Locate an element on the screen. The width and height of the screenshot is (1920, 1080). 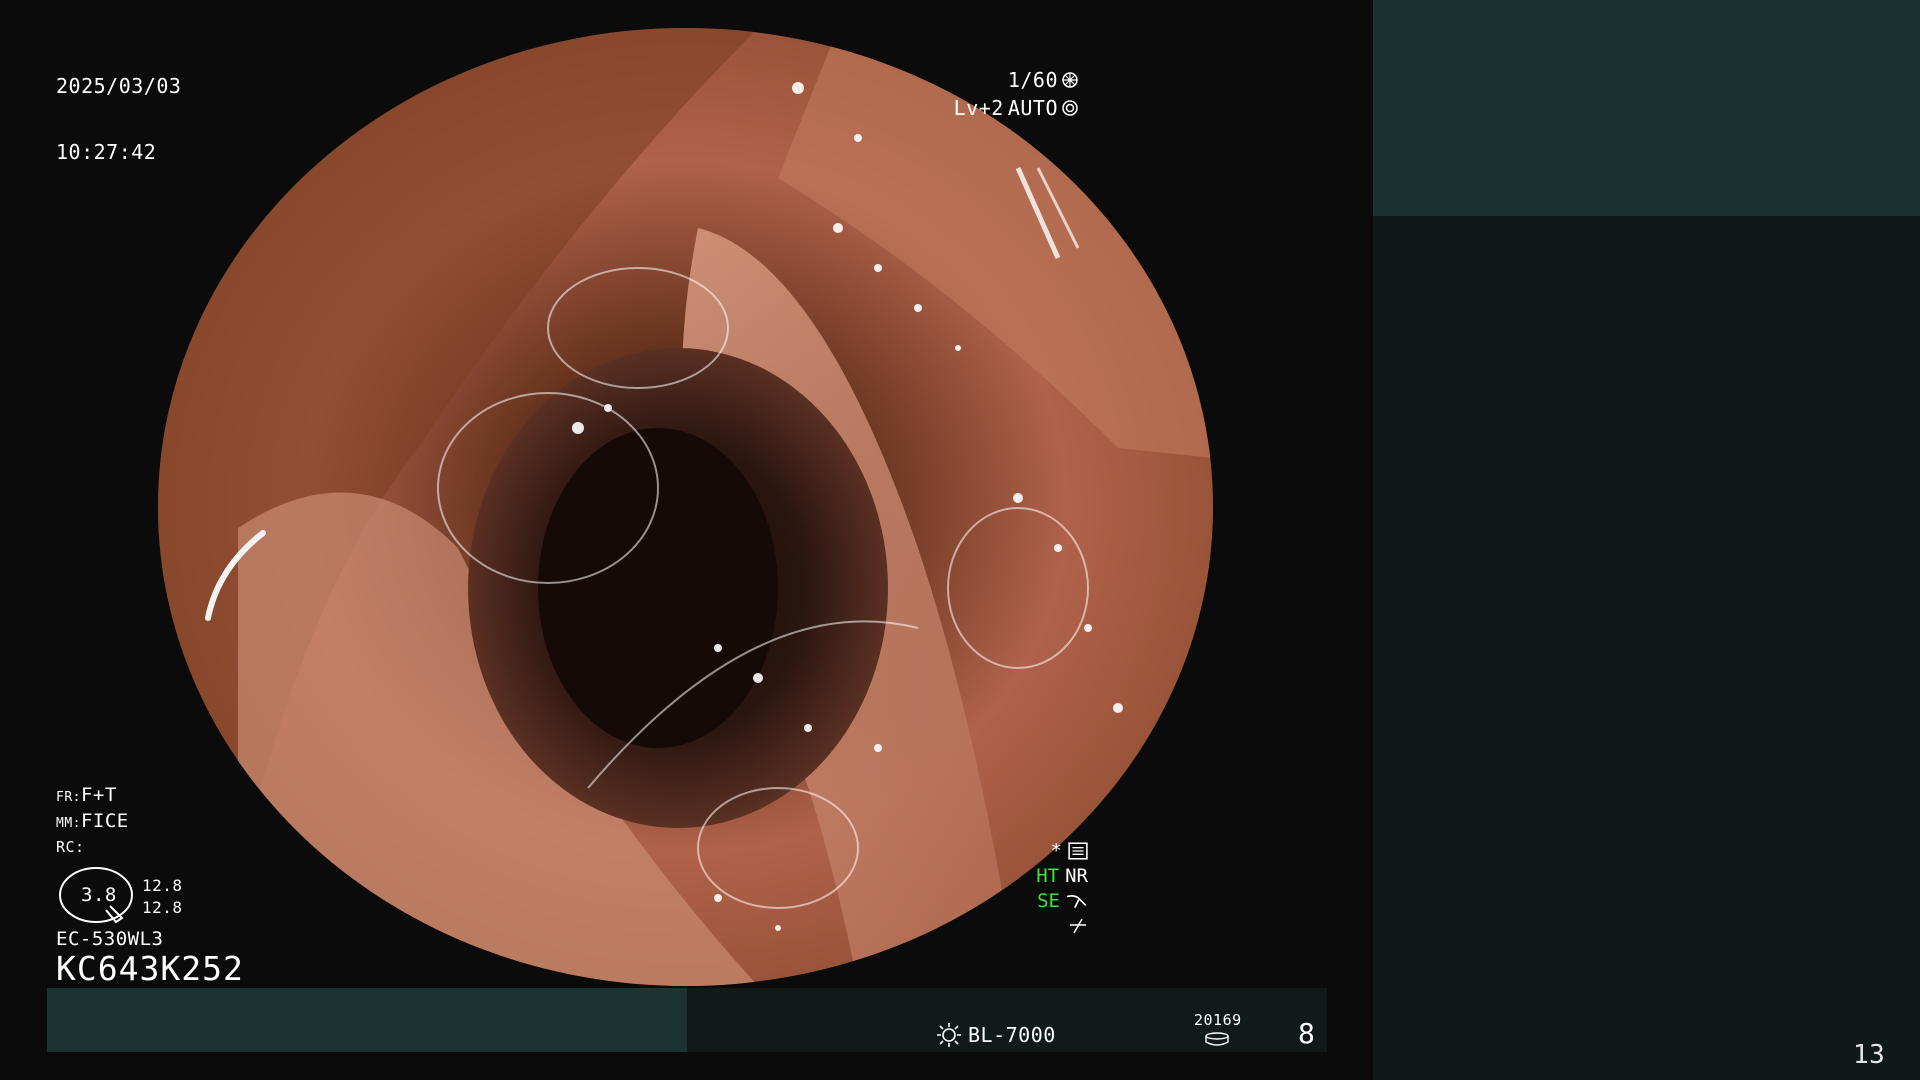
scope-model: EC-530WL3 is located at coordinates (110, 939).